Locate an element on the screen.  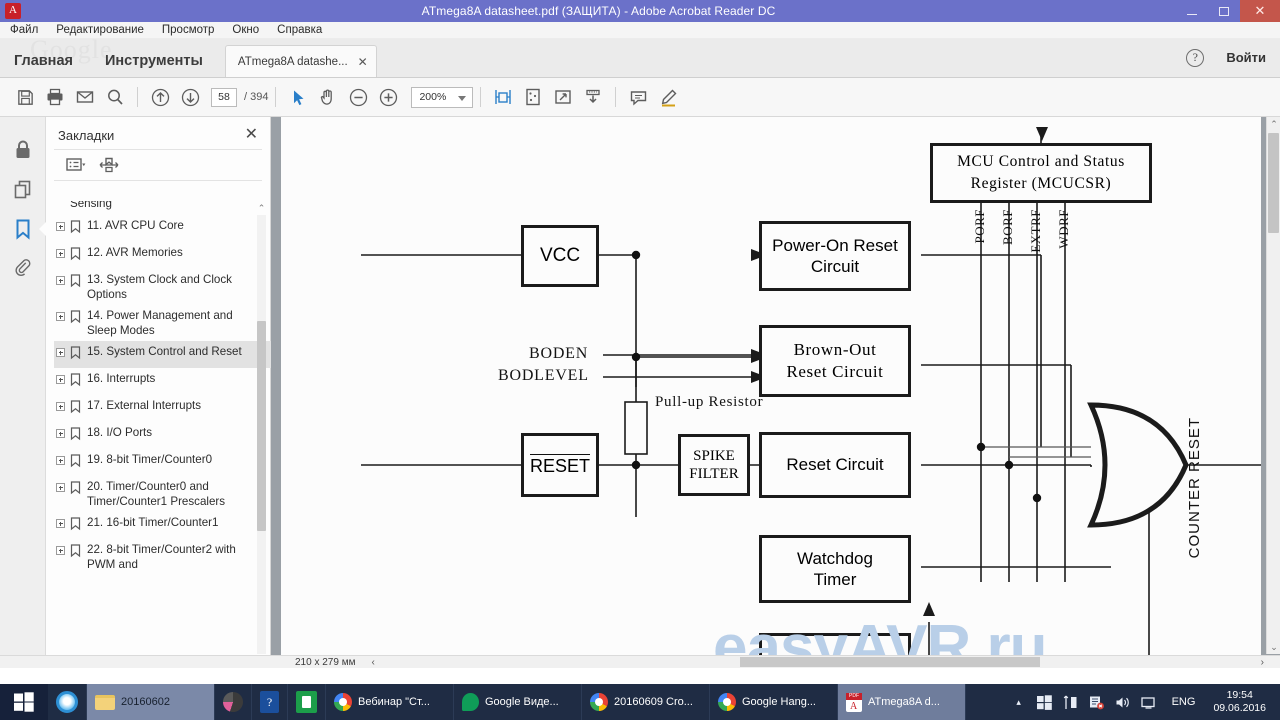
help-icon: ? is located at coordinates (1195, 57).